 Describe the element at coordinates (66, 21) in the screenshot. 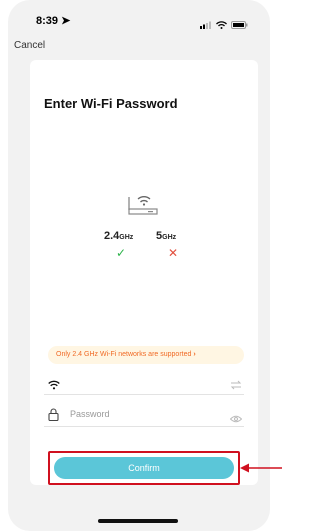

I see `location-arrow-icon: ➤` at that location.